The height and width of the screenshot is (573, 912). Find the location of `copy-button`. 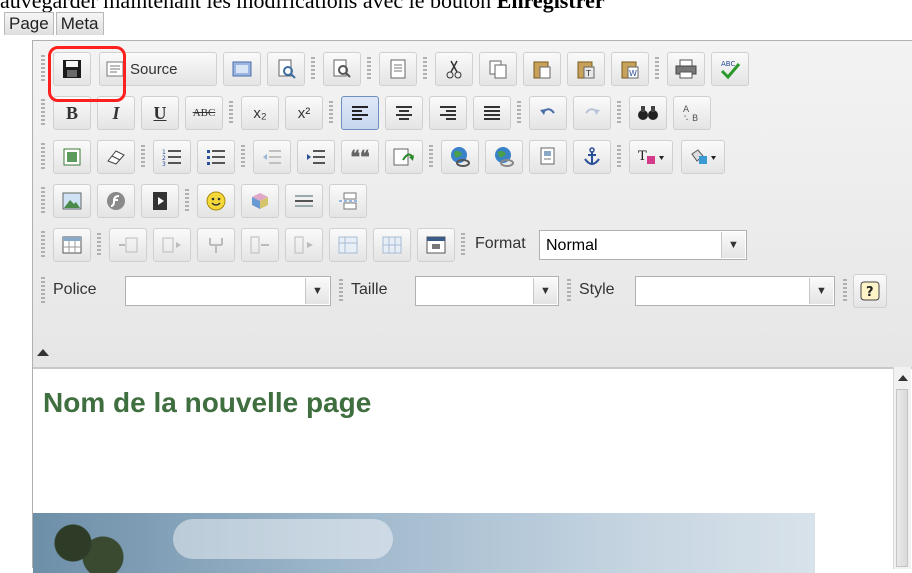

copy-button is located at coordinates (498, 69).